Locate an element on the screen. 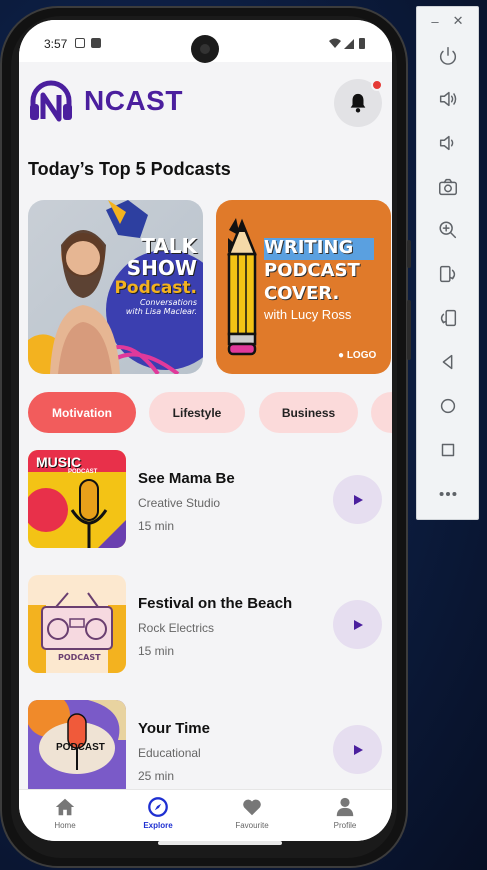 Image resolution: width=487 pixels, height=870 pixels. podcast-artist: Rock Electrics is located at coordinates (176, 628).